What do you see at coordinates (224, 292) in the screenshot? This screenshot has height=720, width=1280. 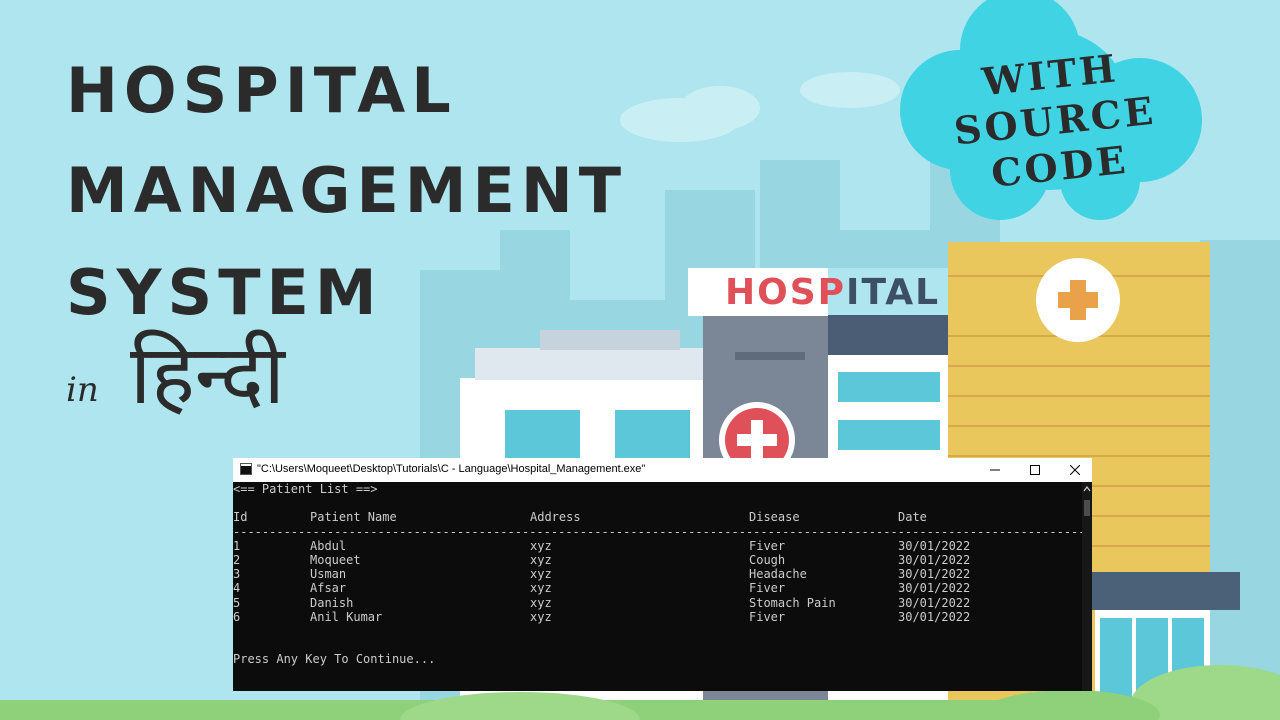 I see `title-line-3: SYSTEM` at bounding box center [224, 292].